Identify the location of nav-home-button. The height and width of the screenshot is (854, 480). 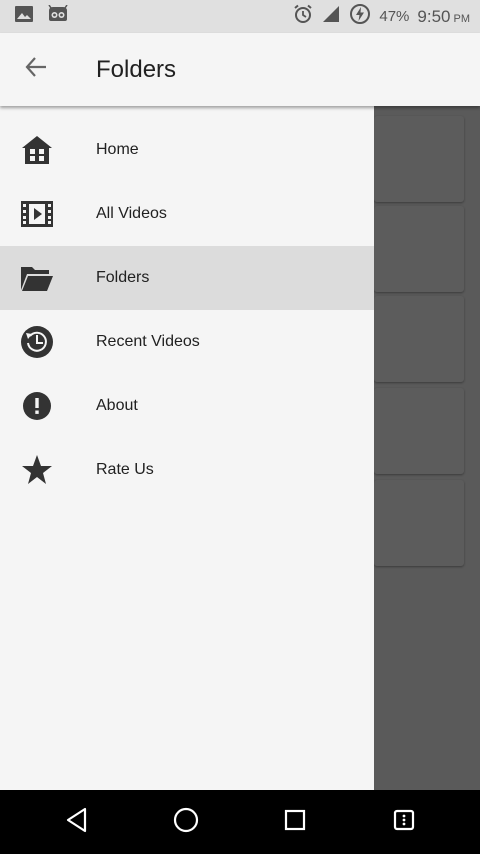
(186, 822).